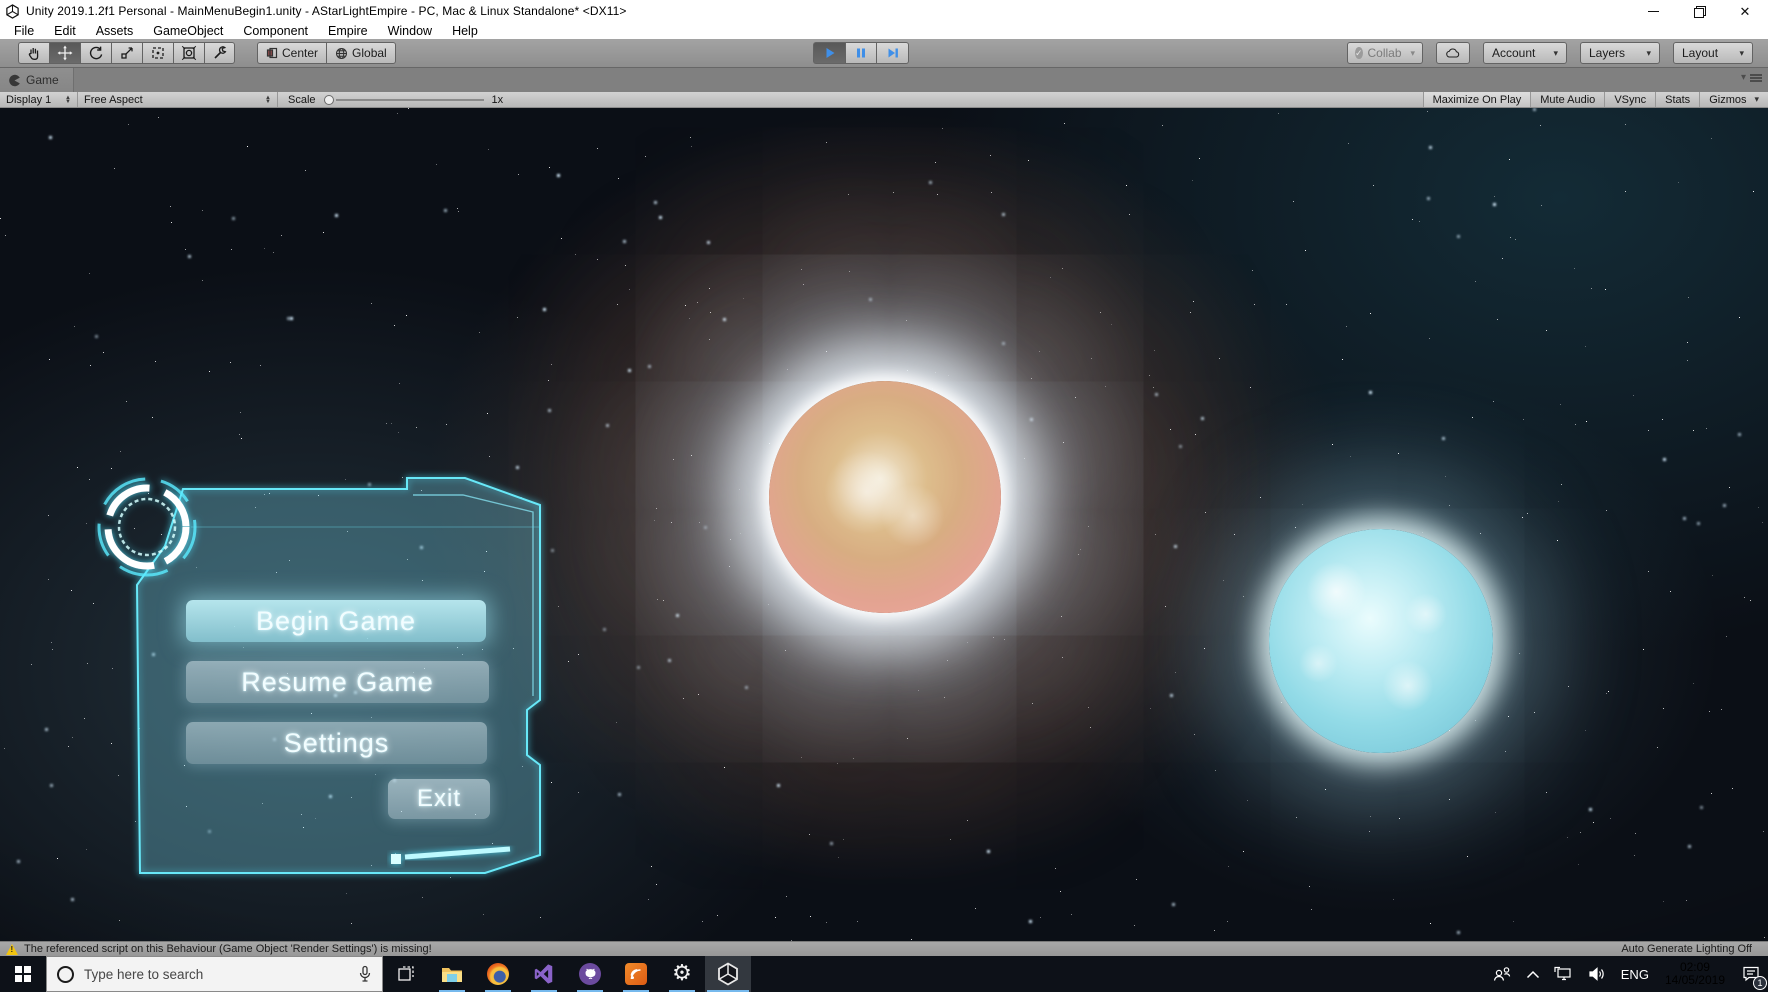 The width and height of the screenshot is (1768, 992). Describe the element at coordinates (64, 53) in the screenshot. I see `move-tool-button` at that location.